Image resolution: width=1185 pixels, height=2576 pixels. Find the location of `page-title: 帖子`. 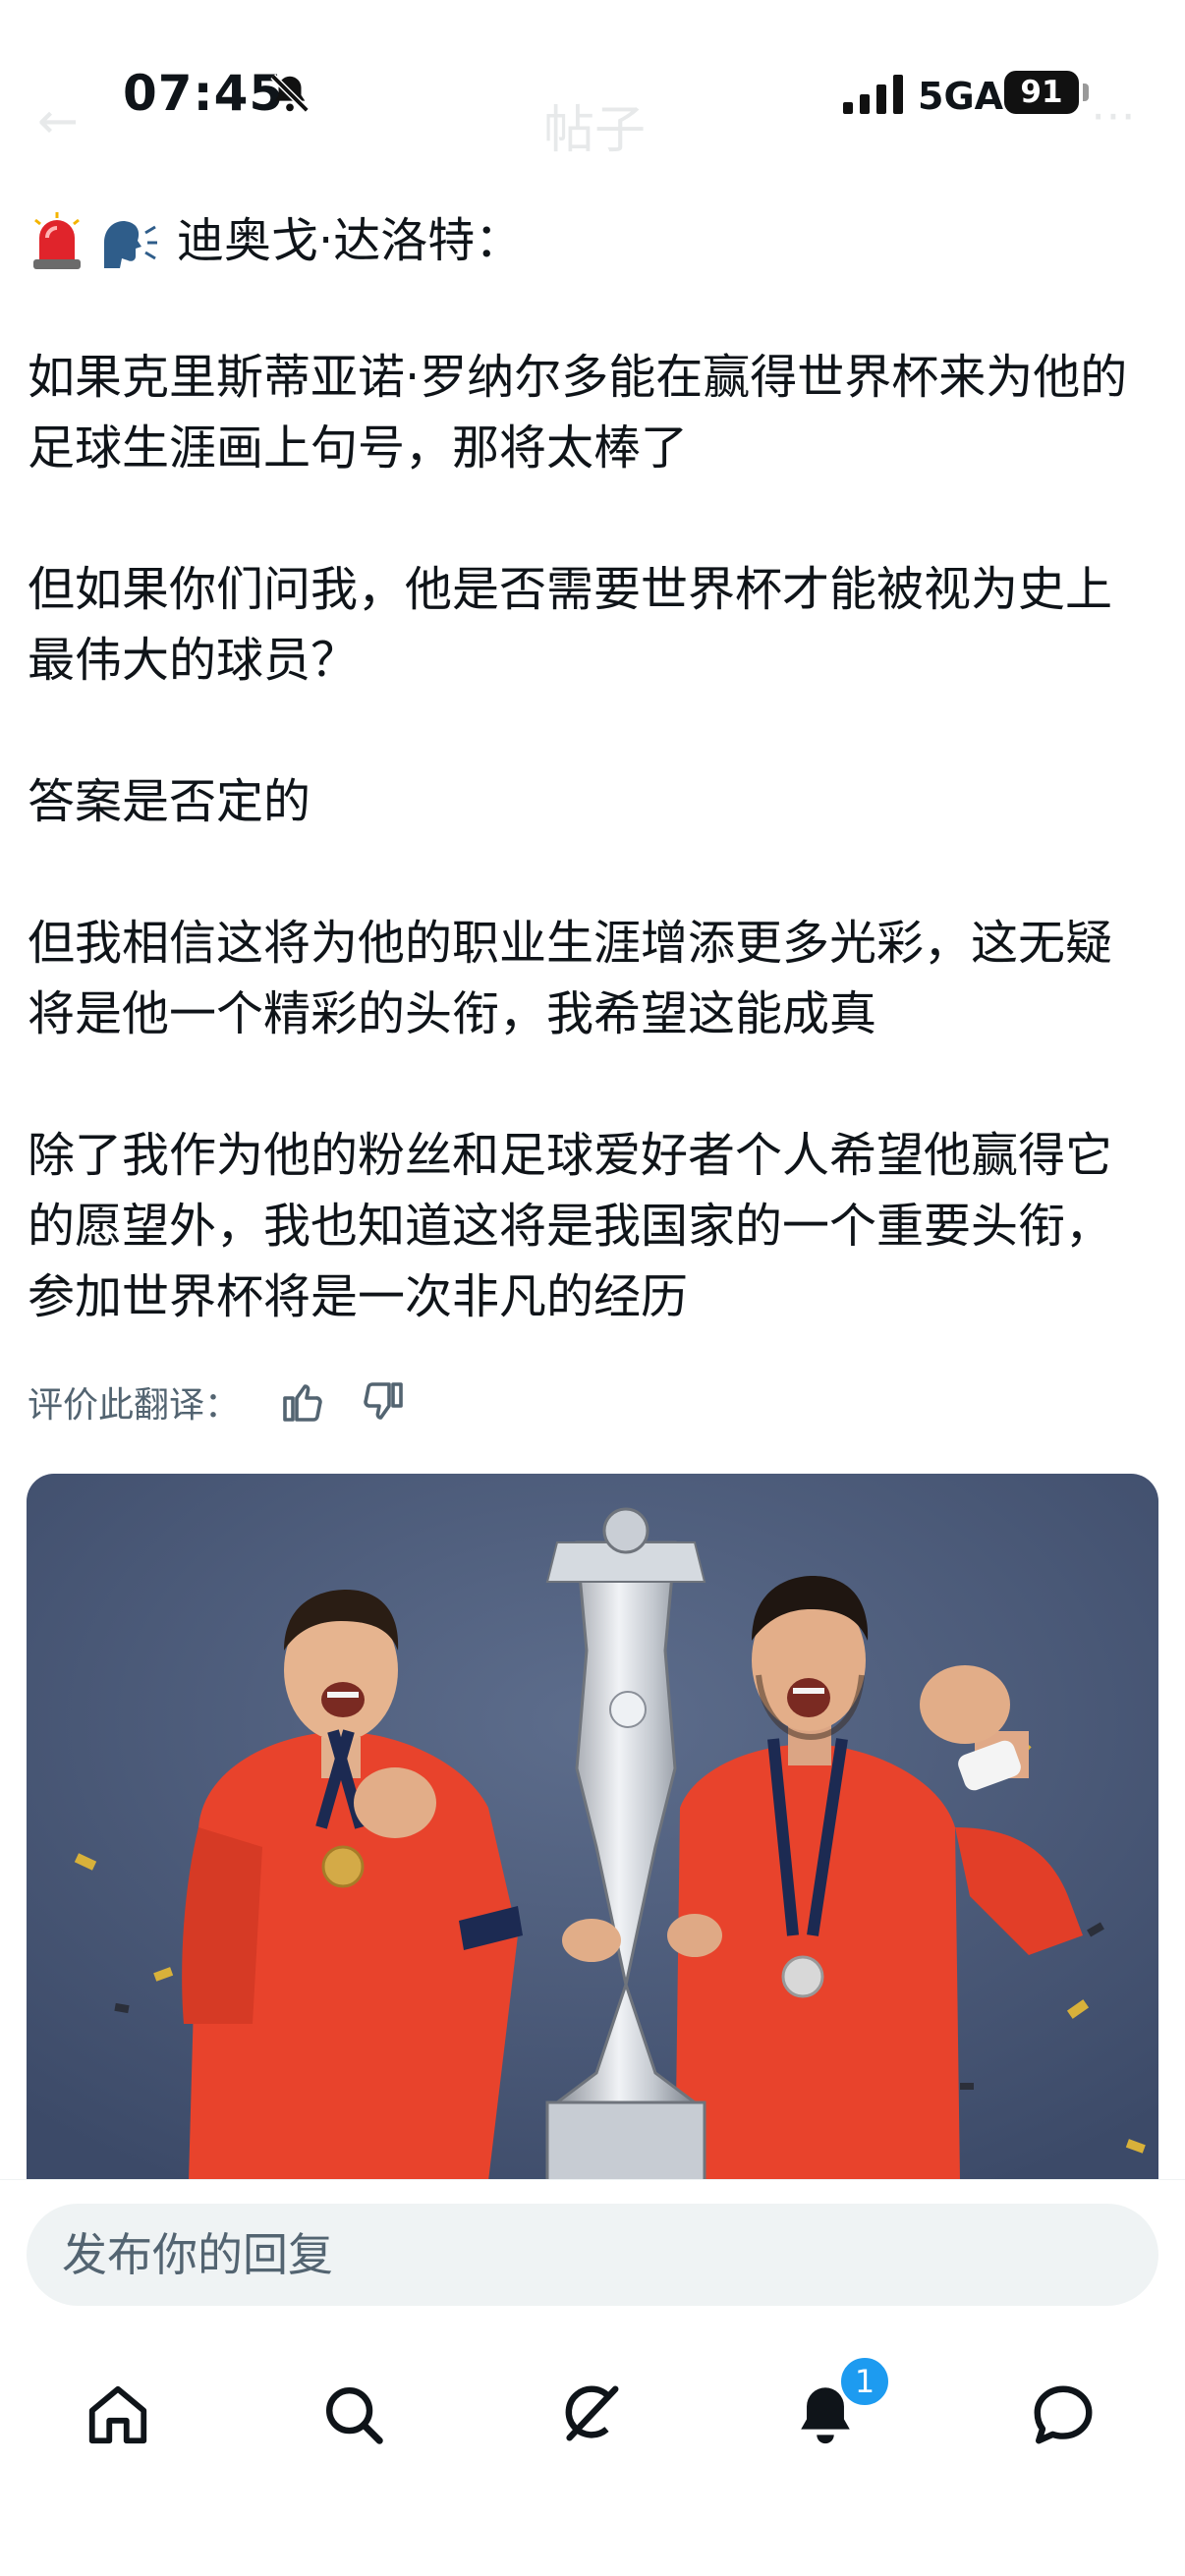

page-title: 帖子 is located at coordinates (595, 130).